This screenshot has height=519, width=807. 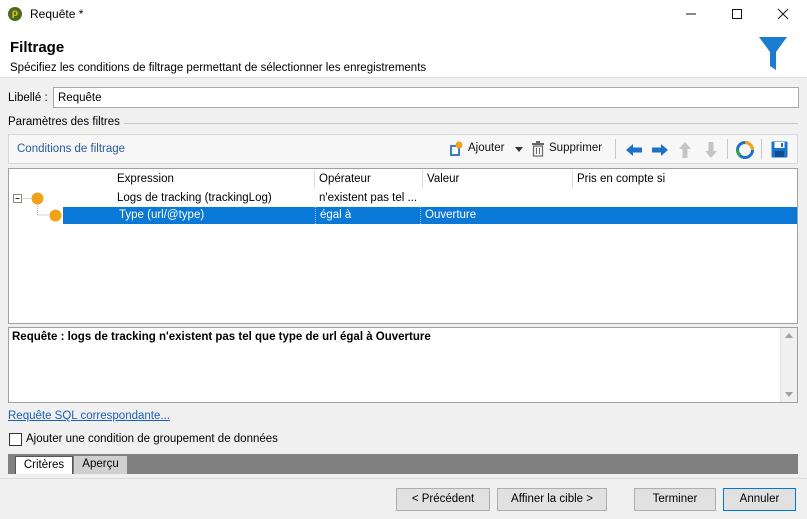 I want to click on funnel-icon, so click(x=773, y=53).